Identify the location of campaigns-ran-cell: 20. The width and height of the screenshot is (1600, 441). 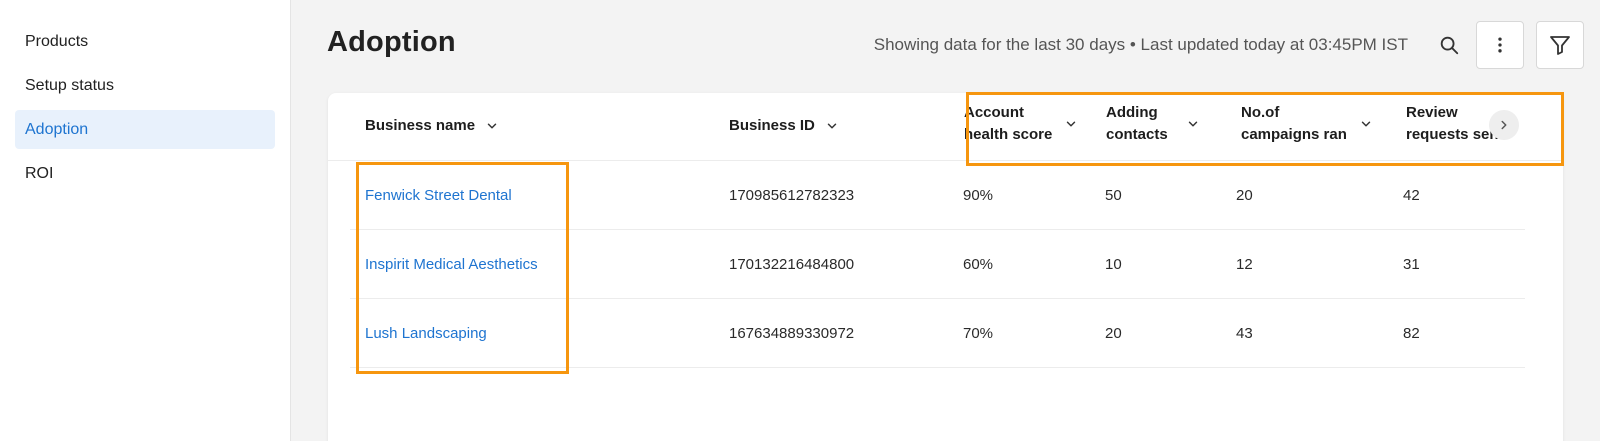
(1244, 195).